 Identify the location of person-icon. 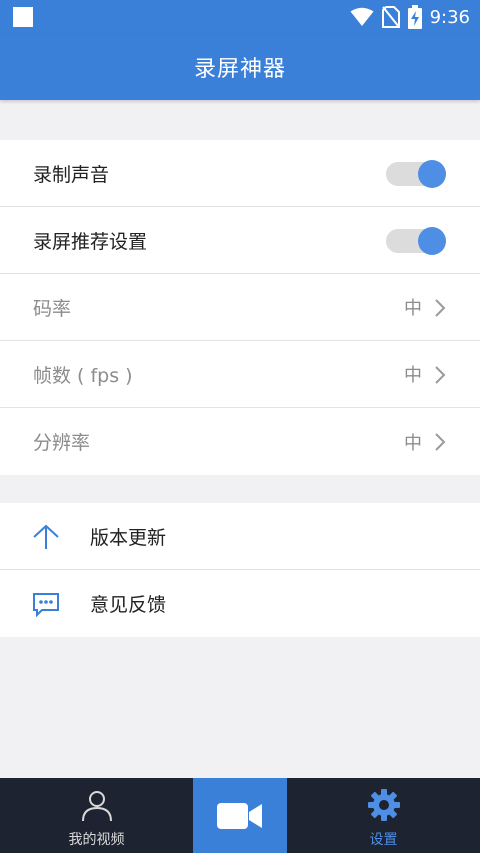
(96, 806).